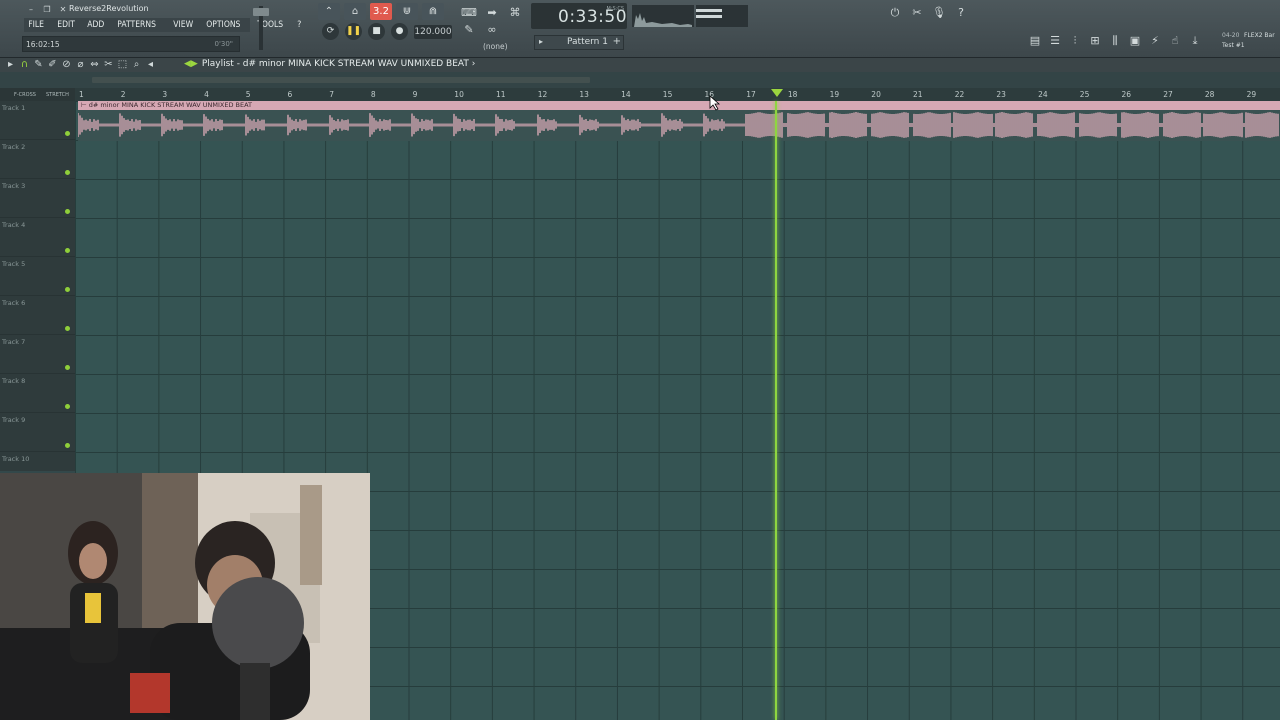 The width and height of the screenshot is (1280, 720). I want to click on loop-icon: ⟳, so click(330, 31).